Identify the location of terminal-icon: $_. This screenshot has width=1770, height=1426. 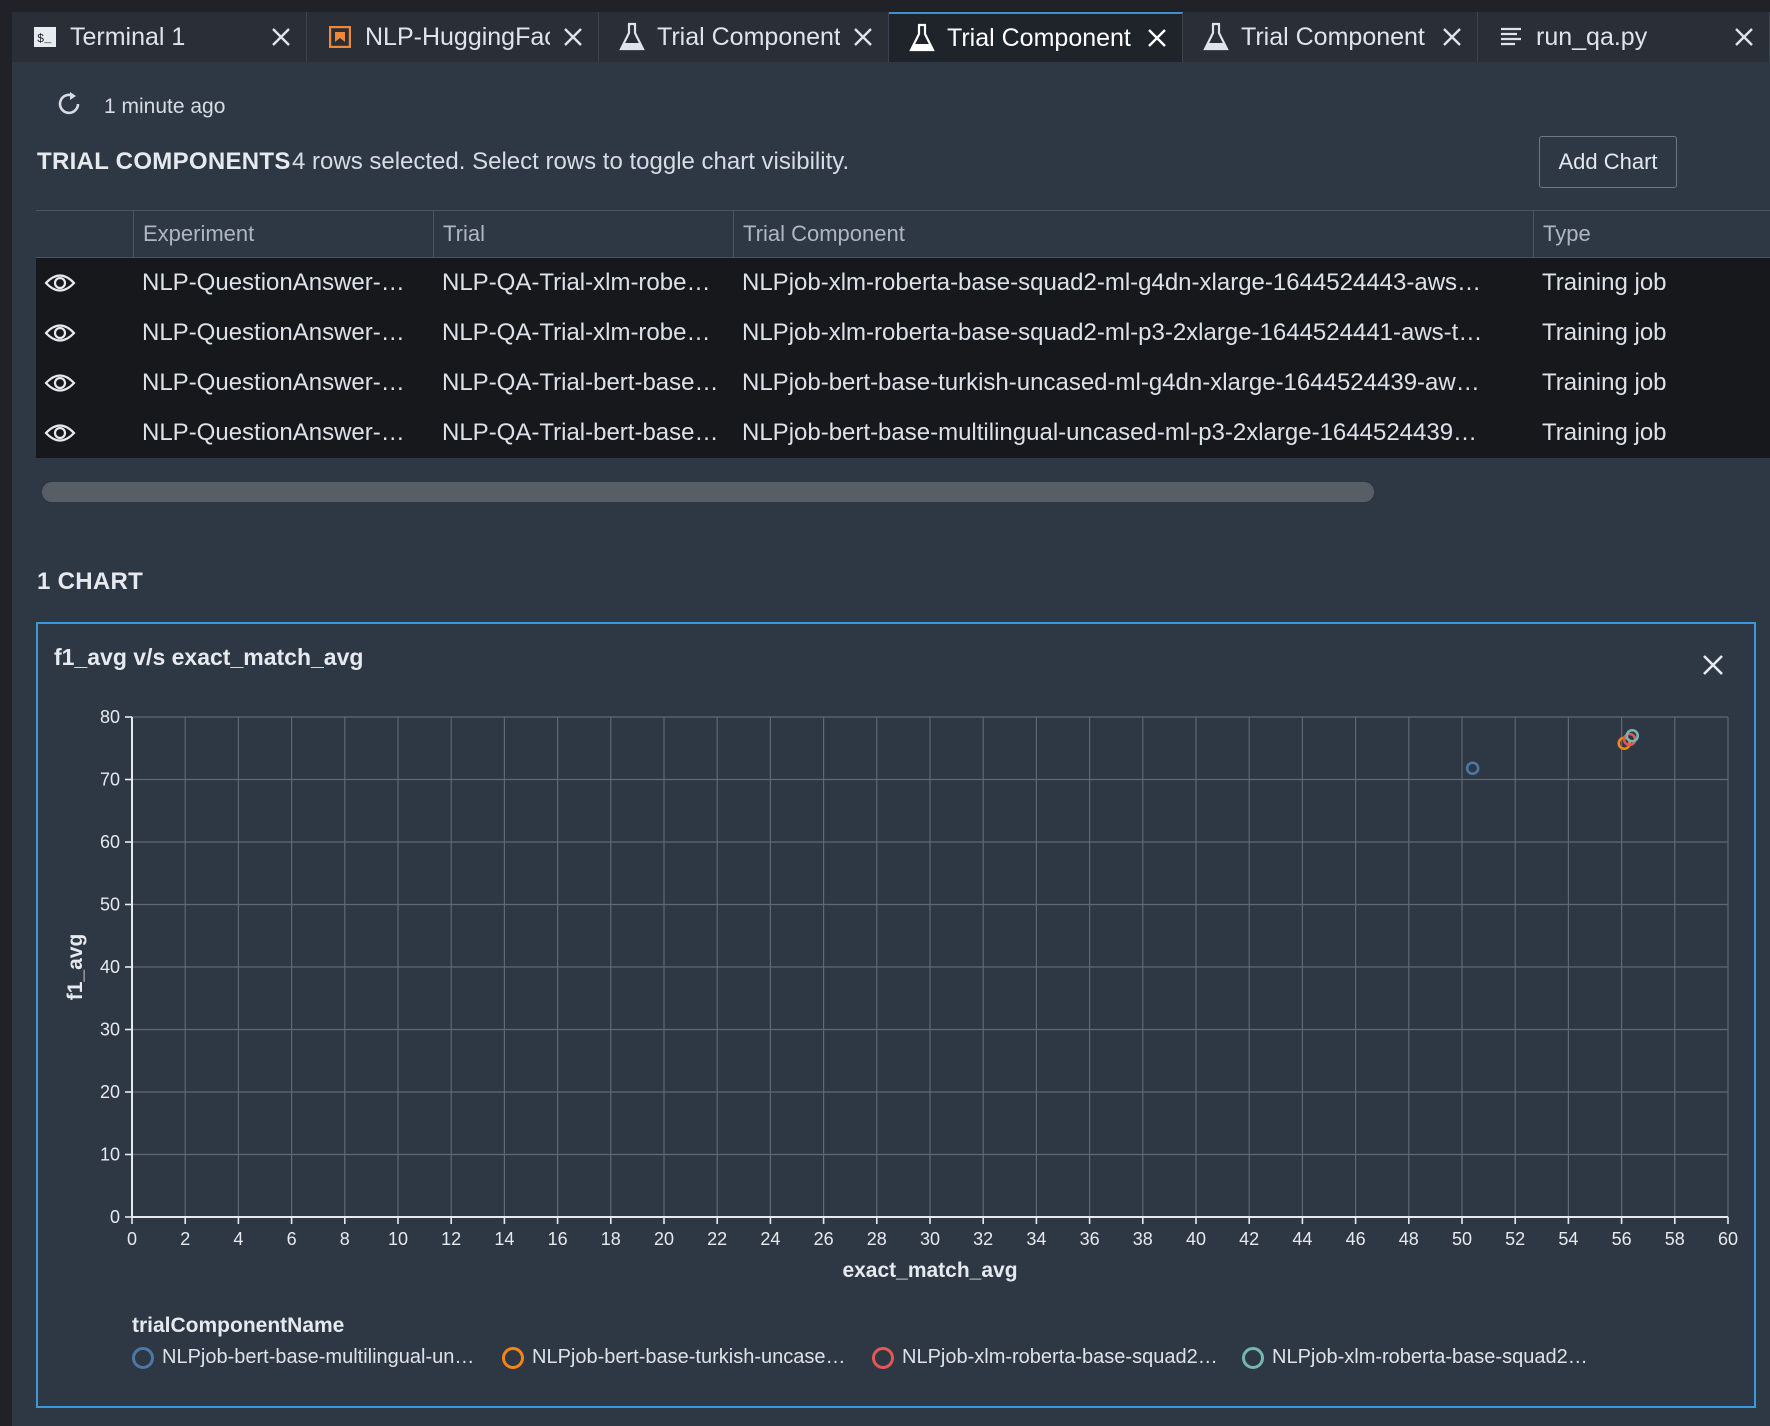
(45, 37).